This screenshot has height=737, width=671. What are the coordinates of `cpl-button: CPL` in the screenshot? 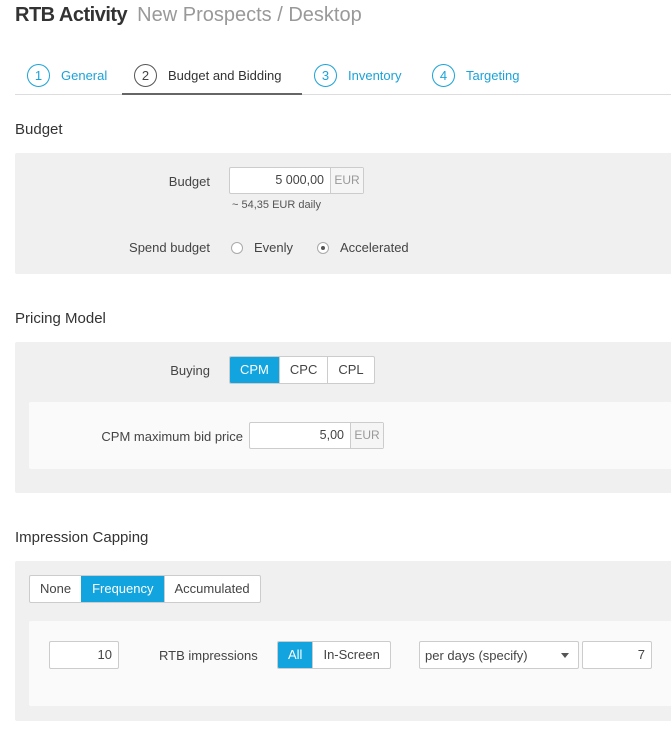 It's located at (350, 370).